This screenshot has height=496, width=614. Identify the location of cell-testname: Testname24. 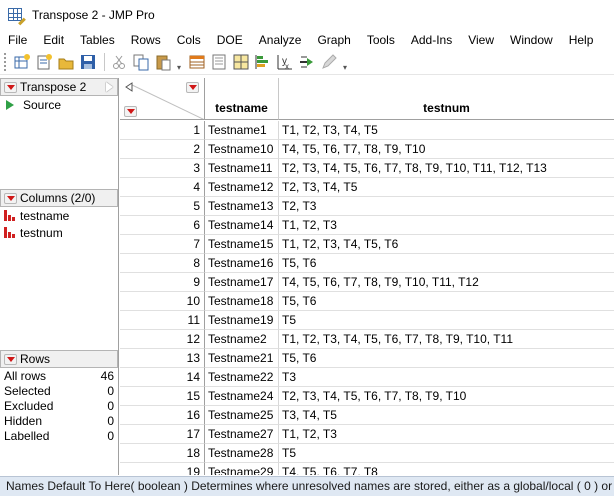
(242, 396).